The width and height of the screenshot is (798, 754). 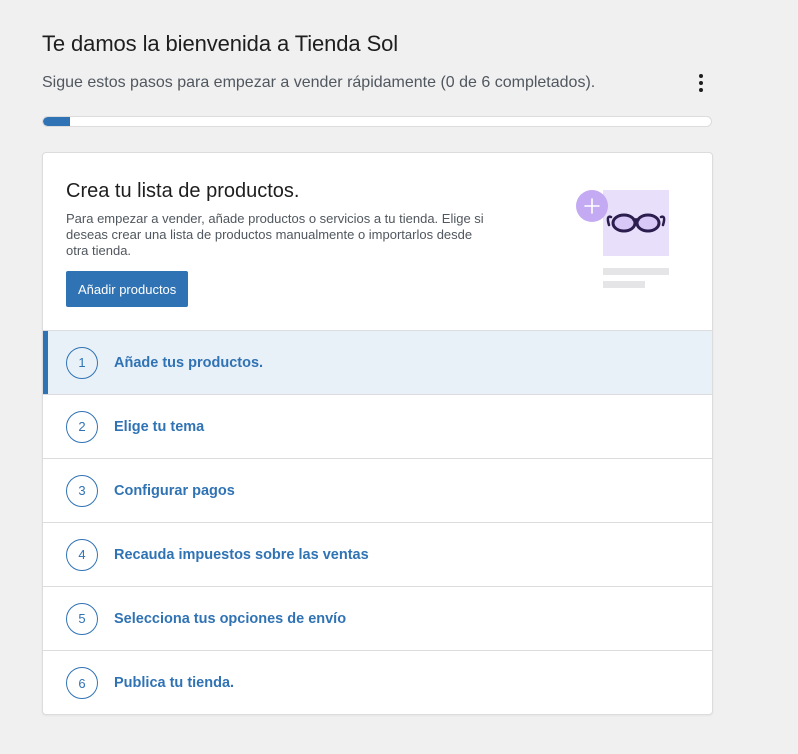 What do you see at coordinates (622, 239) in the screenshot?
I see `glasses-product-illustration` at bounding box center [622, 239].